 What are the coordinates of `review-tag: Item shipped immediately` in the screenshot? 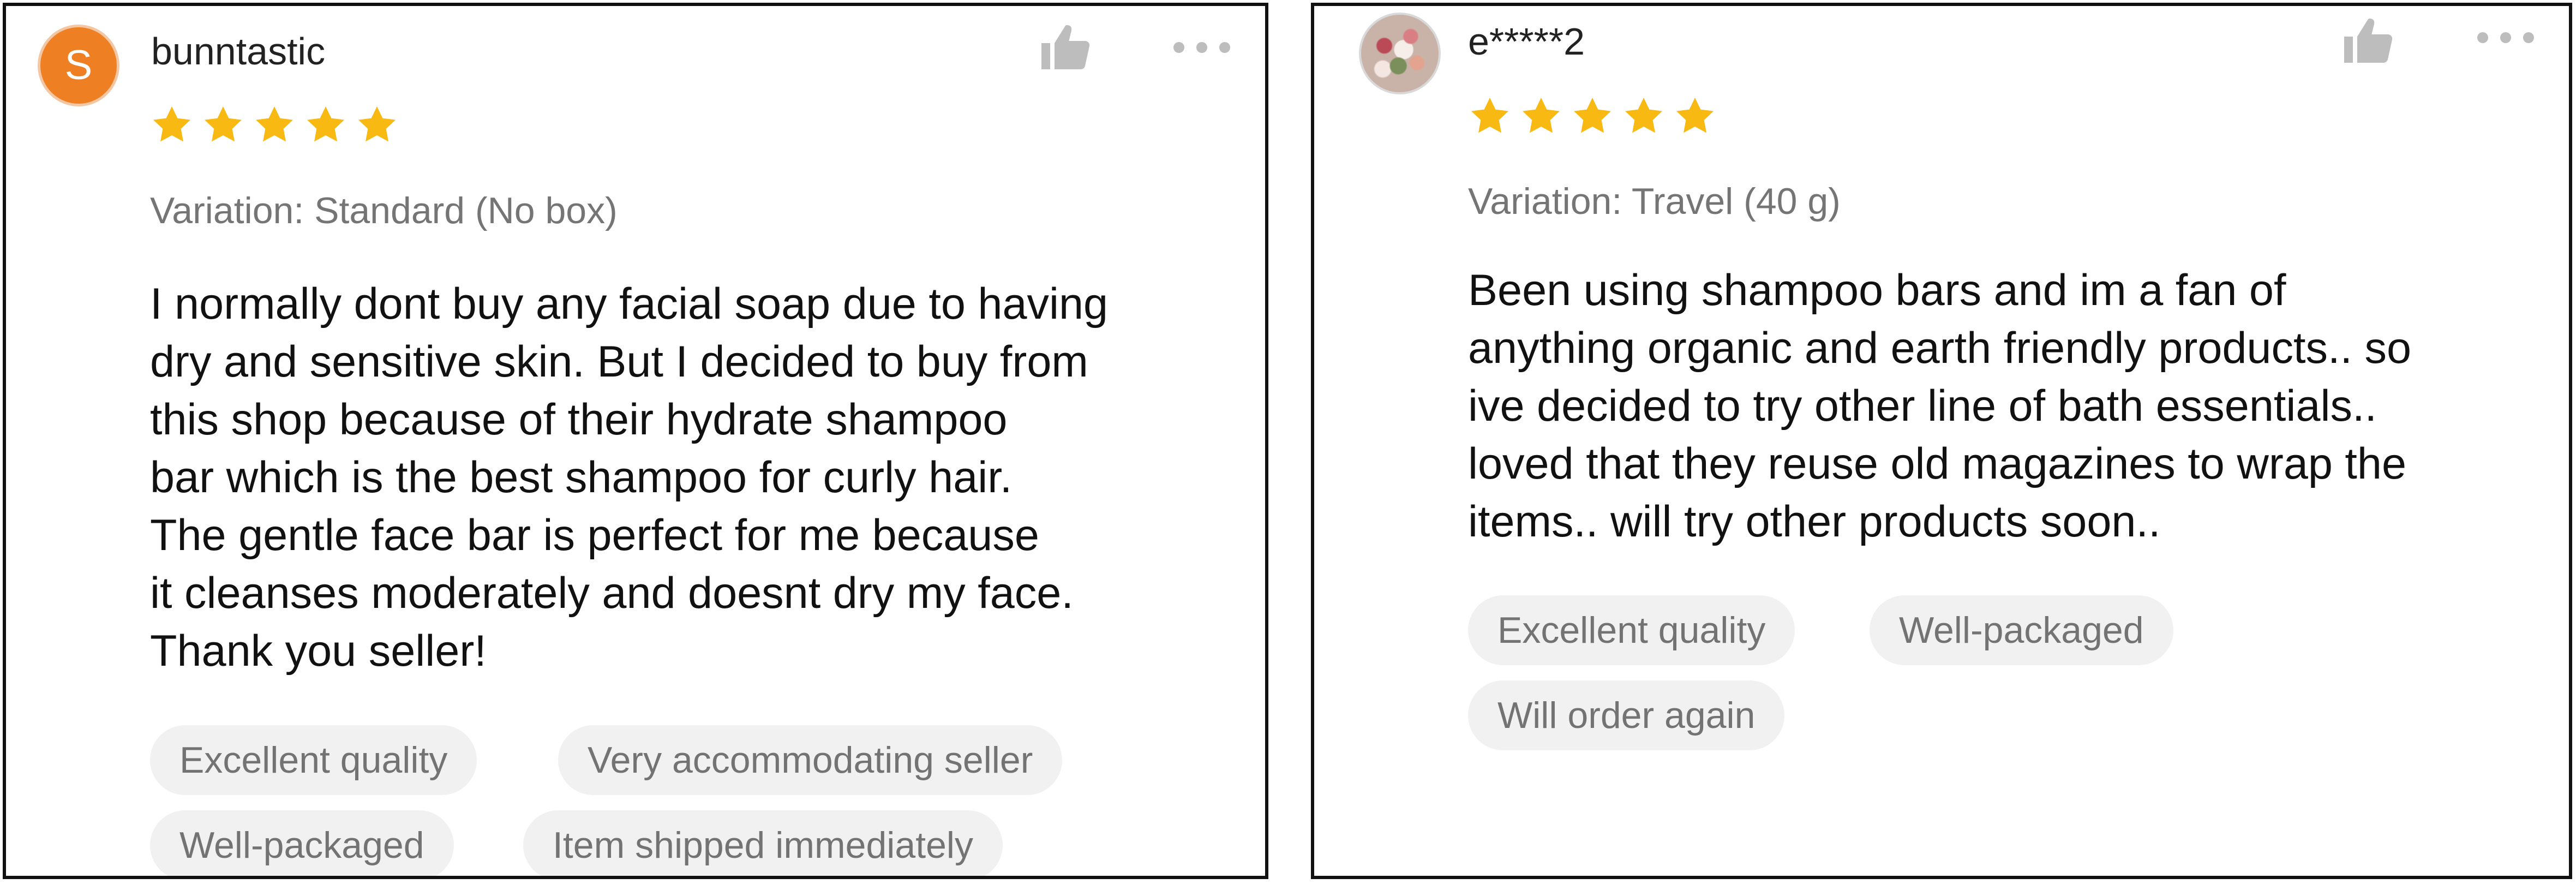 It's located at (763, 843).